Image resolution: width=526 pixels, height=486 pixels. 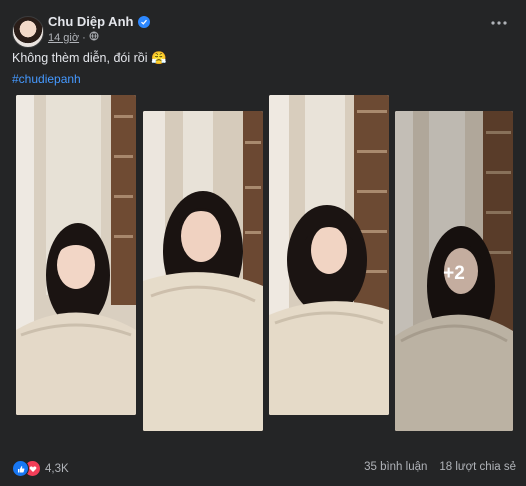 I want to click on share-count: 18 lượt chia sẻ, so click(x=477, y=467).